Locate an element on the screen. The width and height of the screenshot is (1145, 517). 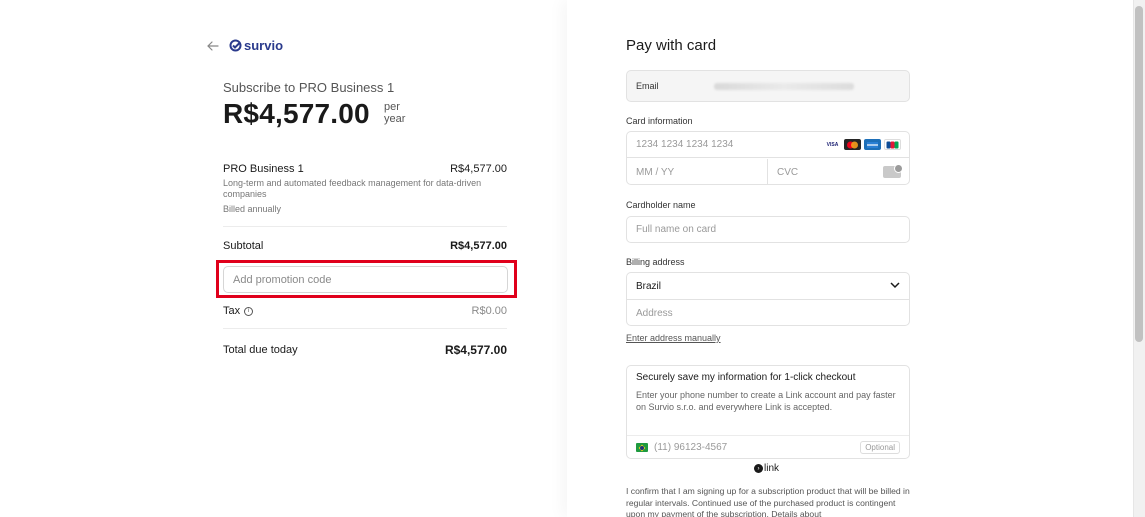
pay-with-card-title: Pay with card is located at coordinates (671, 45).